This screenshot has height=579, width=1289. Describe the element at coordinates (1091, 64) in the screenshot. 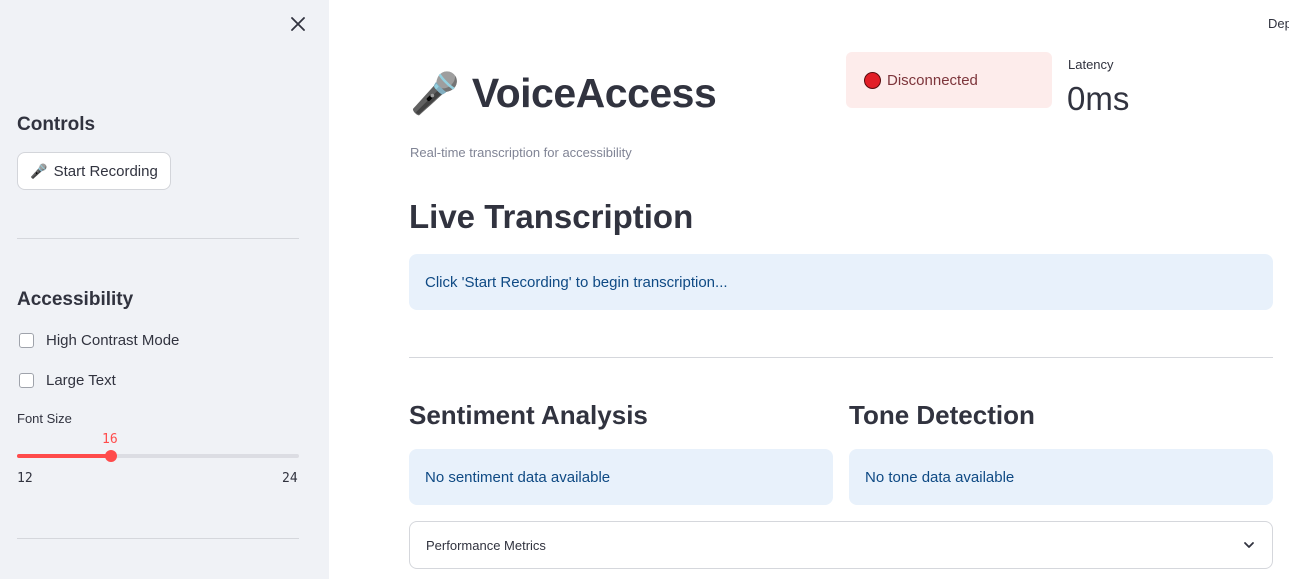

I see `latency-label: Latency` at that location.